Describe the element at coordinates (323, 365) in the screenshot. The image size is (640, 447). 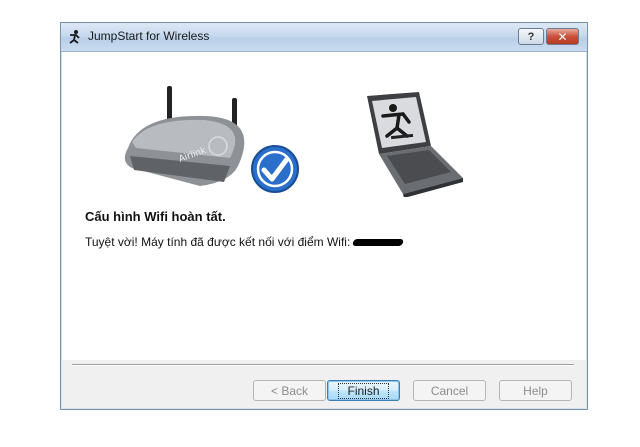
I see `button-separator` at that location.